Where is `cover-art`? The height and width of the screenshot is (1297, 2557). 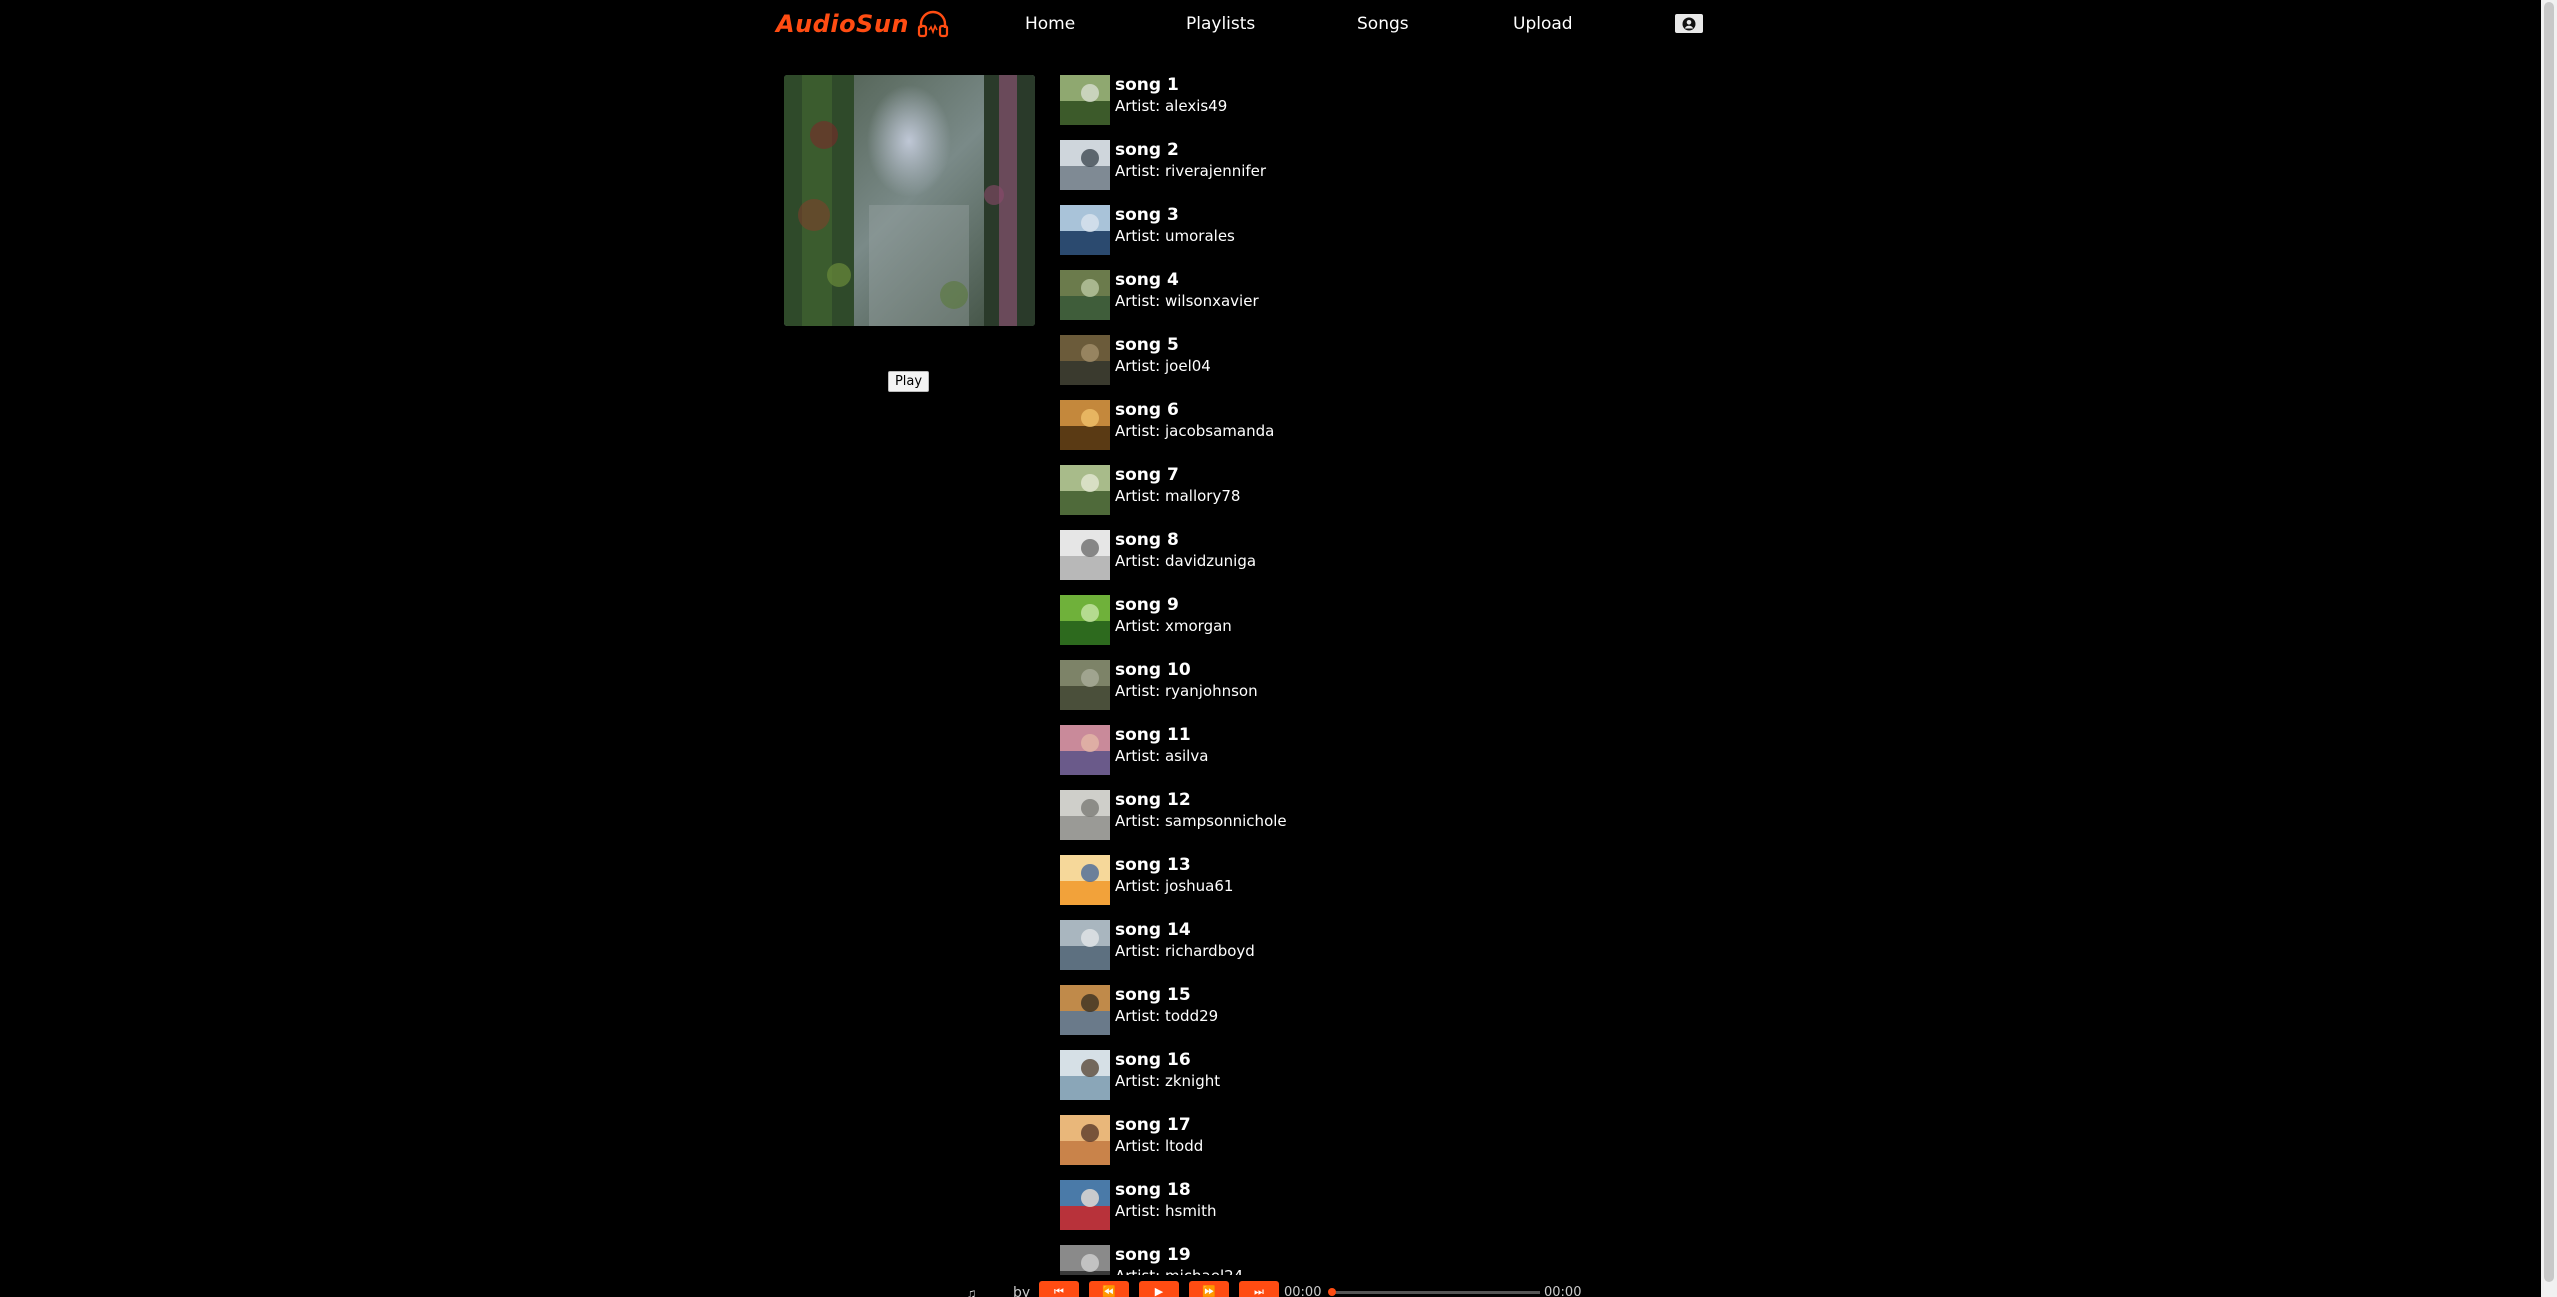
cover-art is located at coordinates (909, 200).